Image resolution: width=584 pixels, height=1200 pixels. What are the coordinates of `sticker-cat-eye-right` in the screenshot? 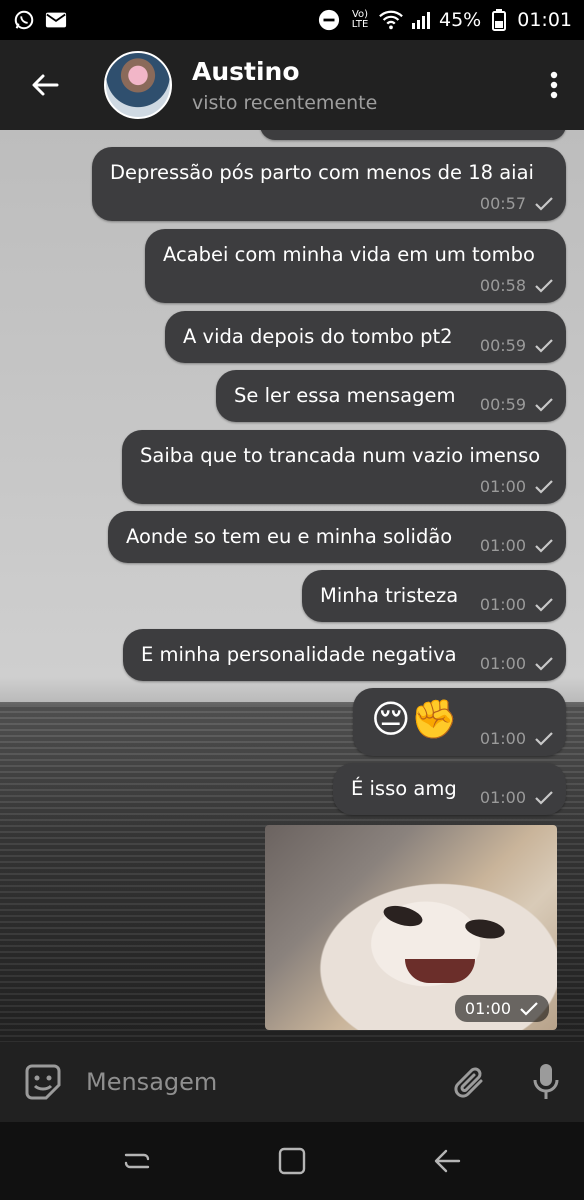 It's located at (485, 929).